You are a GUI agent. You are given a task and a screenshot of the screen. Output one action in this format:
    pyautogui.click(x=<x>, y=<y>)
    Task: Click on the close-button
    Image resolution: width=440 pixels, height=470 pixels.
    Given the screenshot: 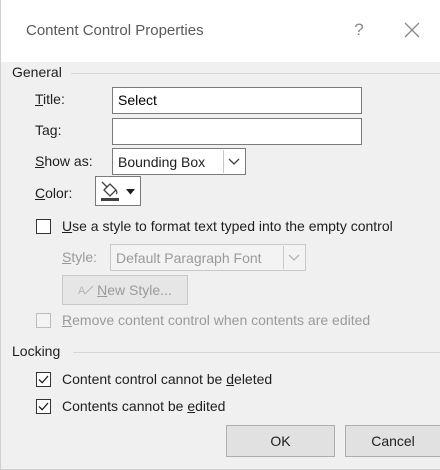 What is the action you would take?
    pyautogui.click(x=412, y=30)
    